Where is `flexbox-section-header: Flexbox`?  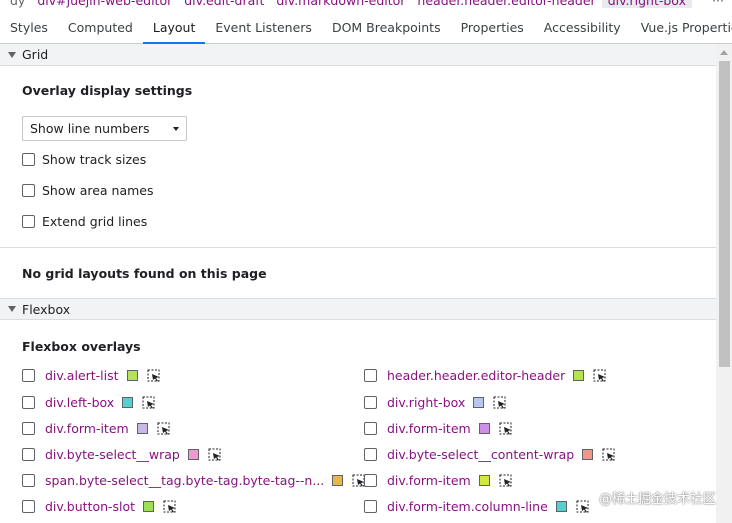
flexbox-section-header: Flexbox is located at coordinates (358, 309).